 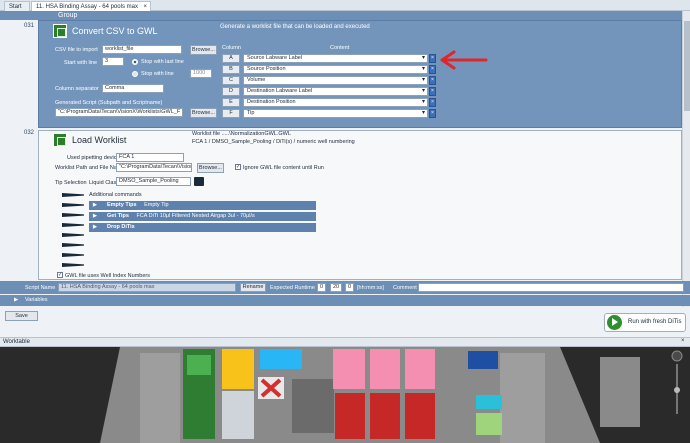 What do you see at coordinates (385, 416) in the screenshot?
I see `labware-red-plates` at bounding box center [385, 416].